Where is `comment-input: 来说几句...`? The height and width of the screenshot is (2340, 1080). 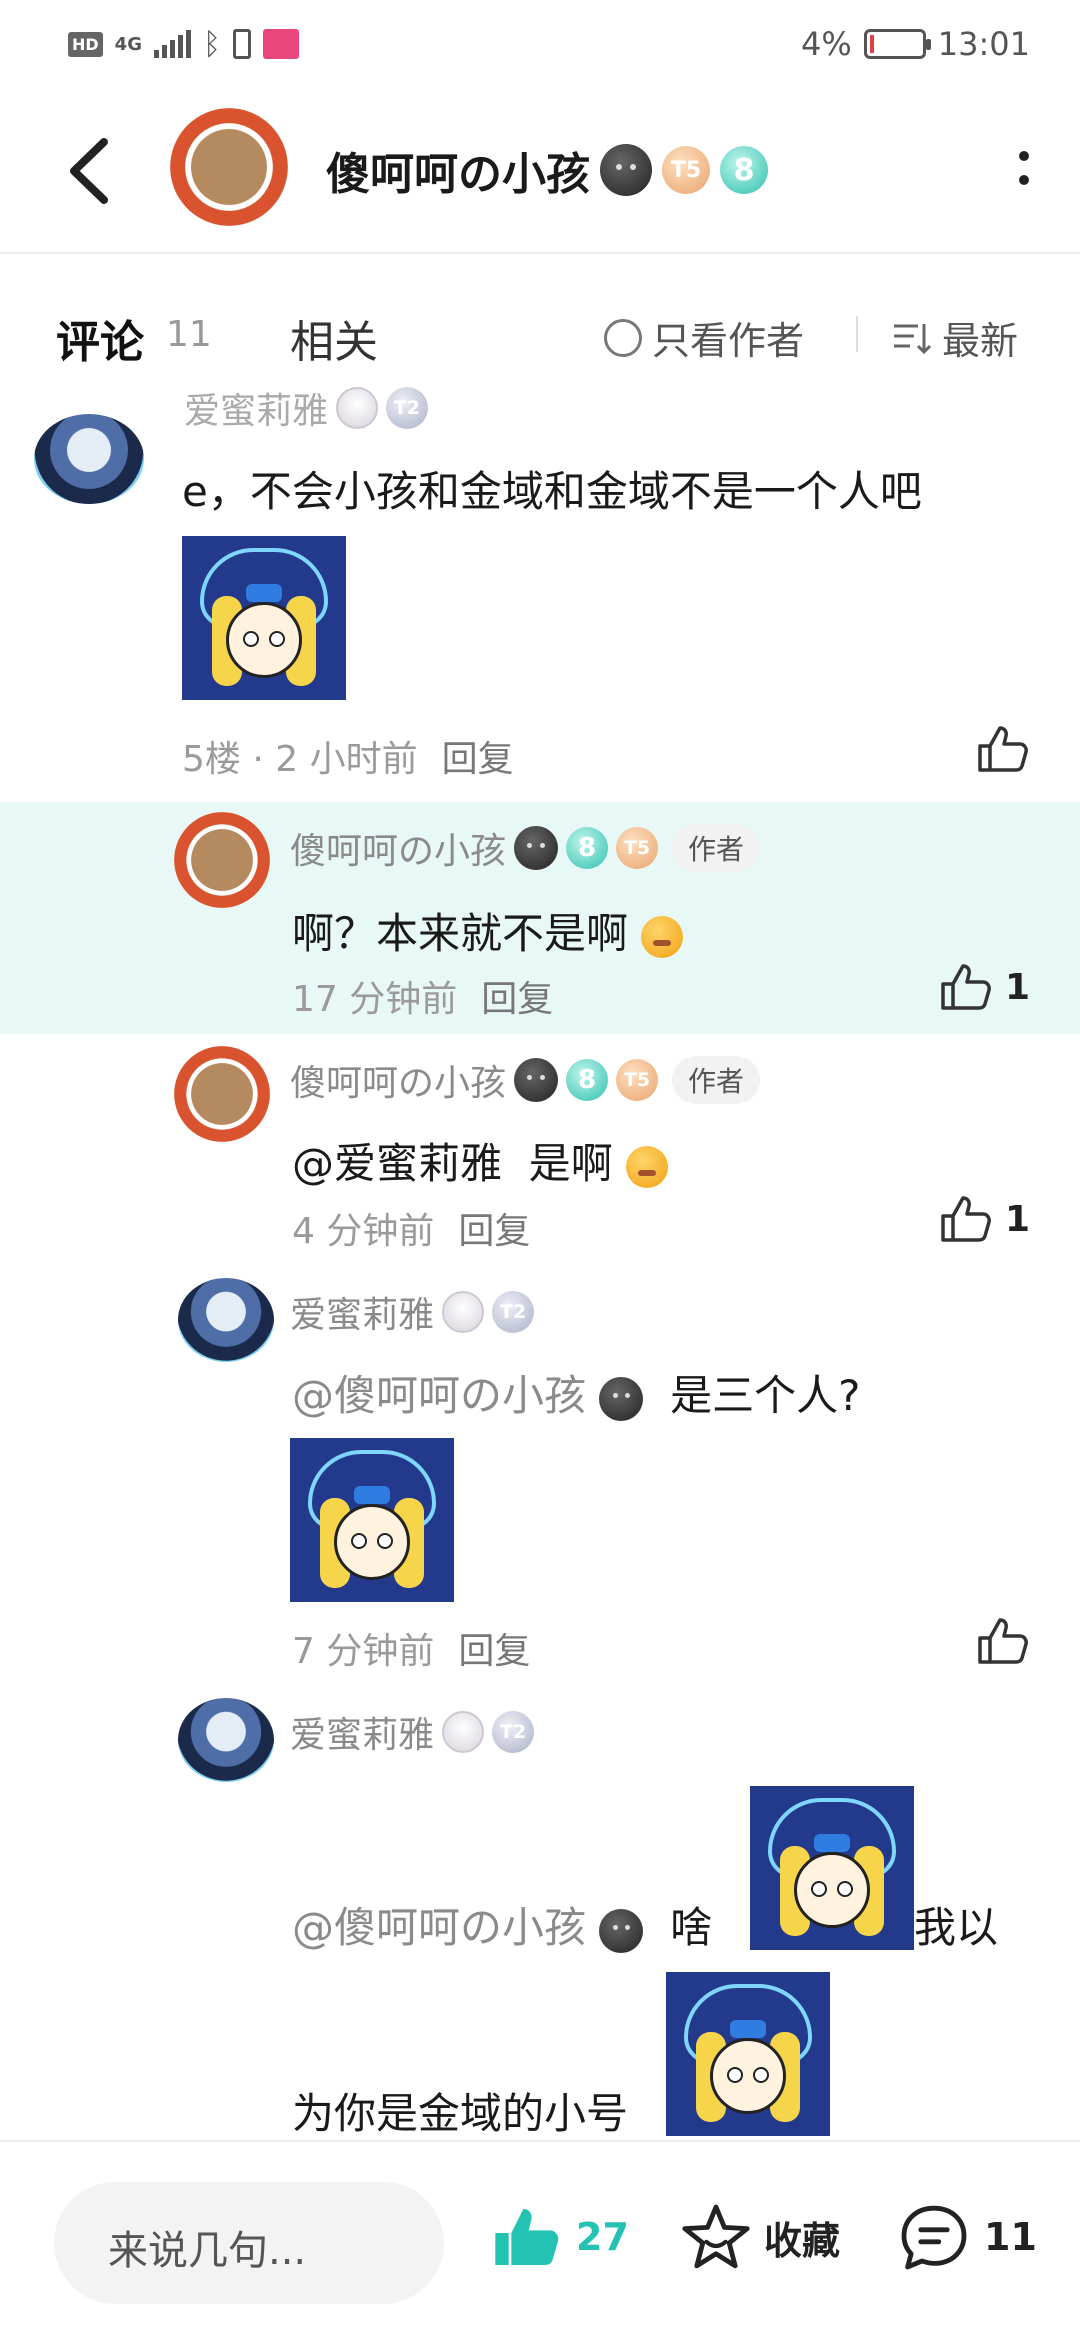
comment-input: 来说几句... is located at coordinates (249, 2243).